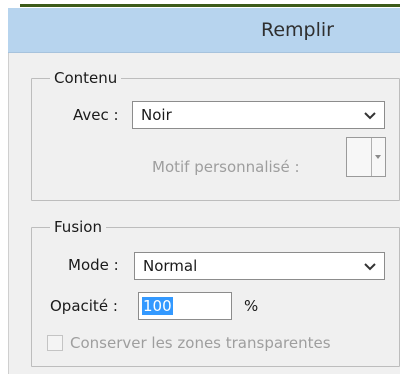 This screenshot has height=374, width=405. I want to click on motif-label: Motif personnalisé :, so click(226, 167).